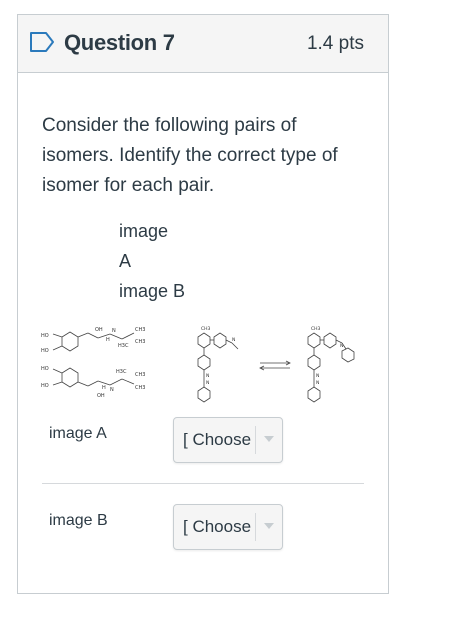 The image size is (474, 622). What do you see at coordinates (152, 291) in the screenshot?
I see `image-label-3: image B` at bounding box center [152, 291].